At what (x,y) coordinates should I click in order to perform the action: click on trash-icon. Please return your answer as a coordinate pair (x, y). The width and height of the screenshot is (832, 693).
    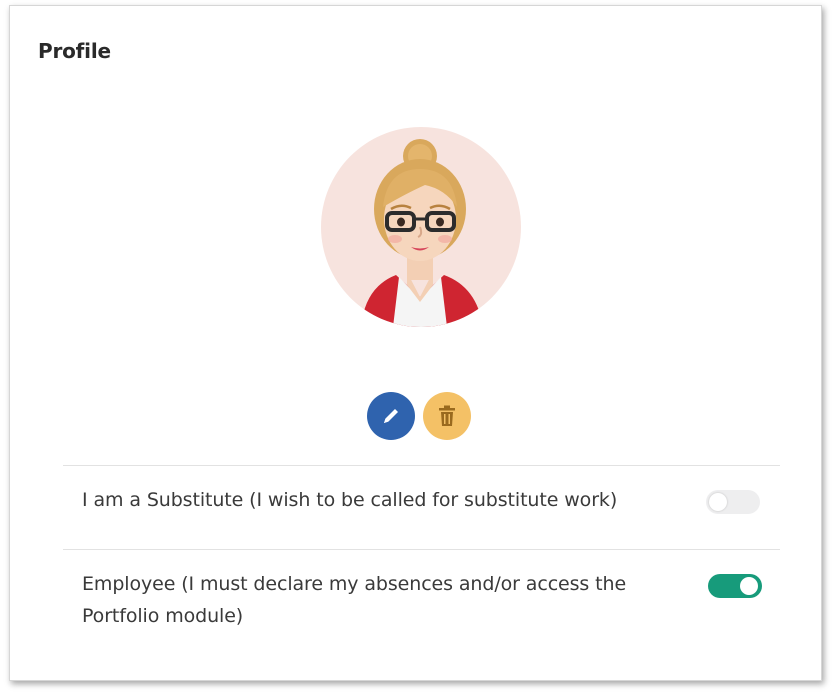
    Looking at the image, I should click on (447, 415).